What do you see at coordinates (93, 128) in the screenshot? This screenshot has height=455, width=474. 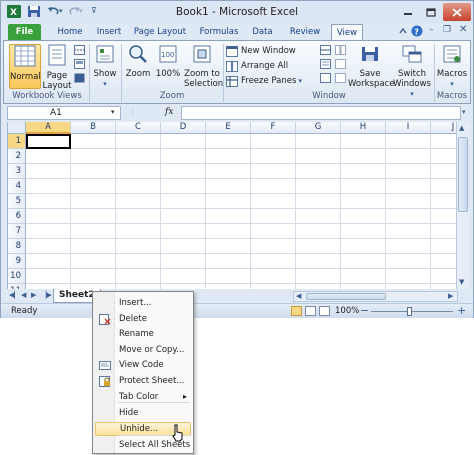 I see `column-header-b: B` at bounding box center [93, 128].